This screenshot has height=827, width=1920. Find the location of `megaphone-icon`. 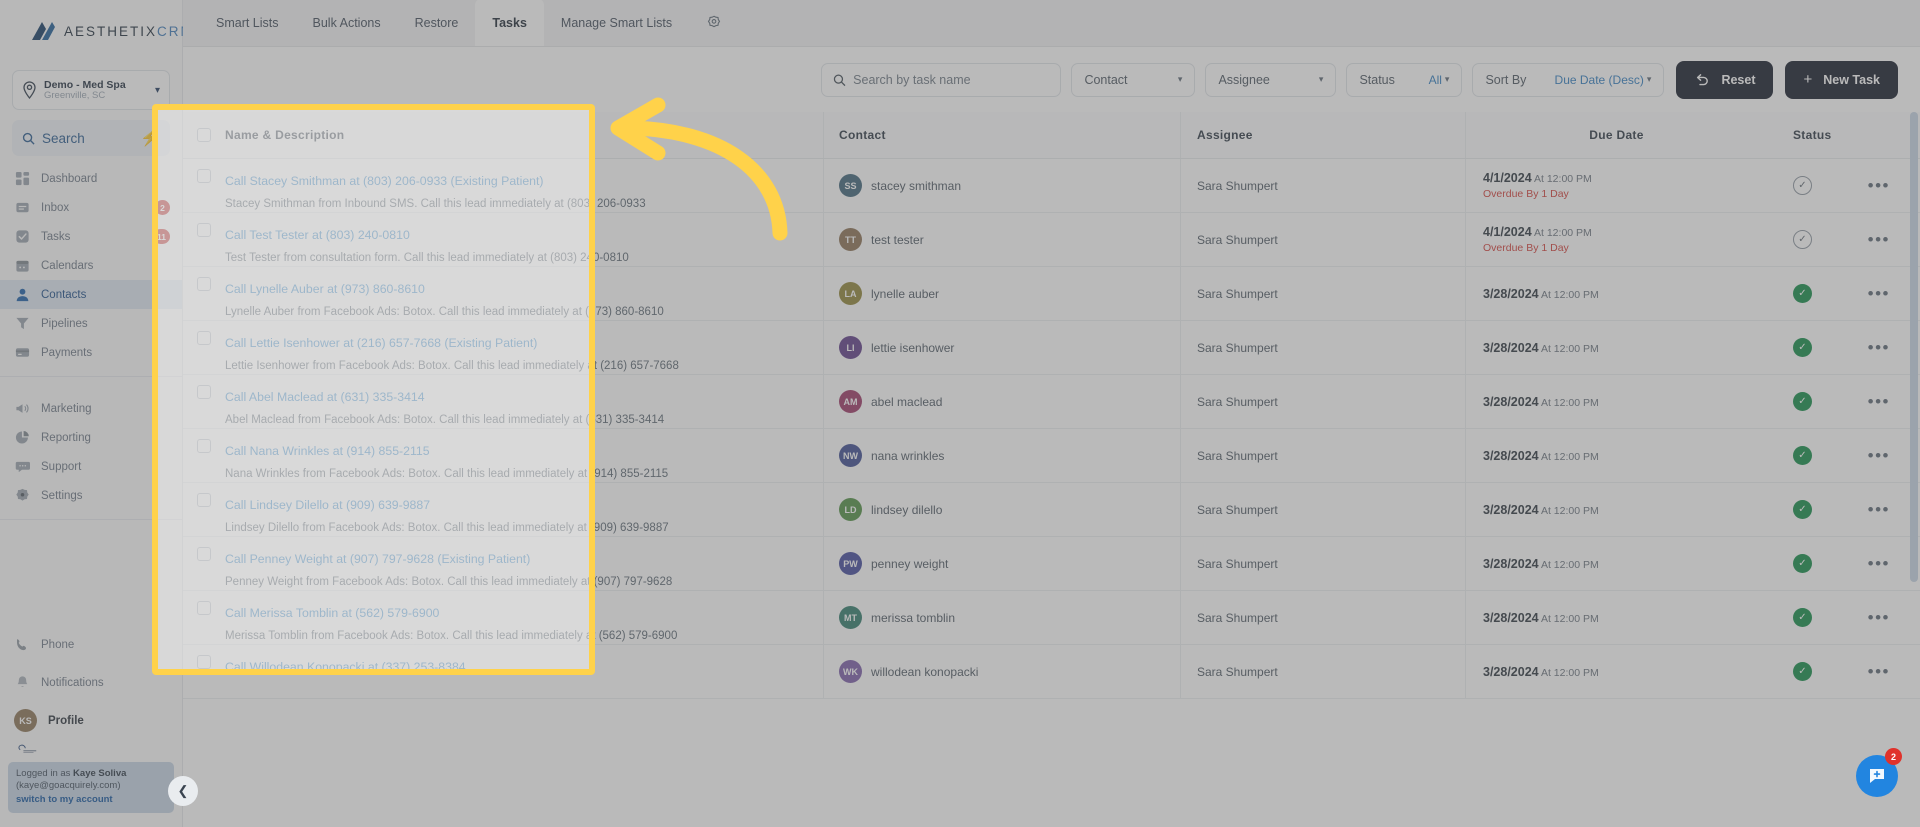

megaphone-icon is located at coordinates (22, 409).